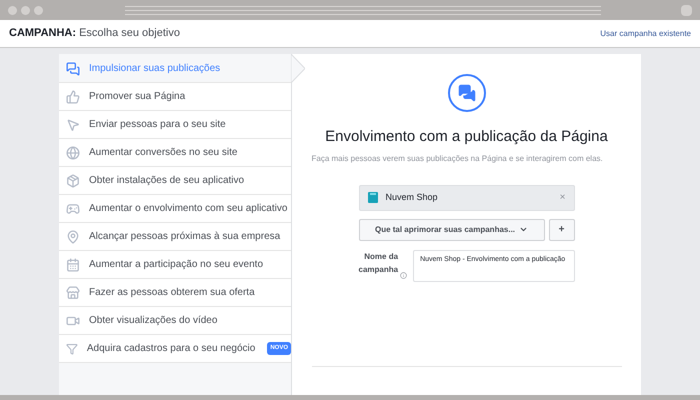 The height and width of the screenshot is (400, 700). Describe the element at coordinates (175, 97) in the screenshot. I see `objective-item: Promover sua Página` at that location.